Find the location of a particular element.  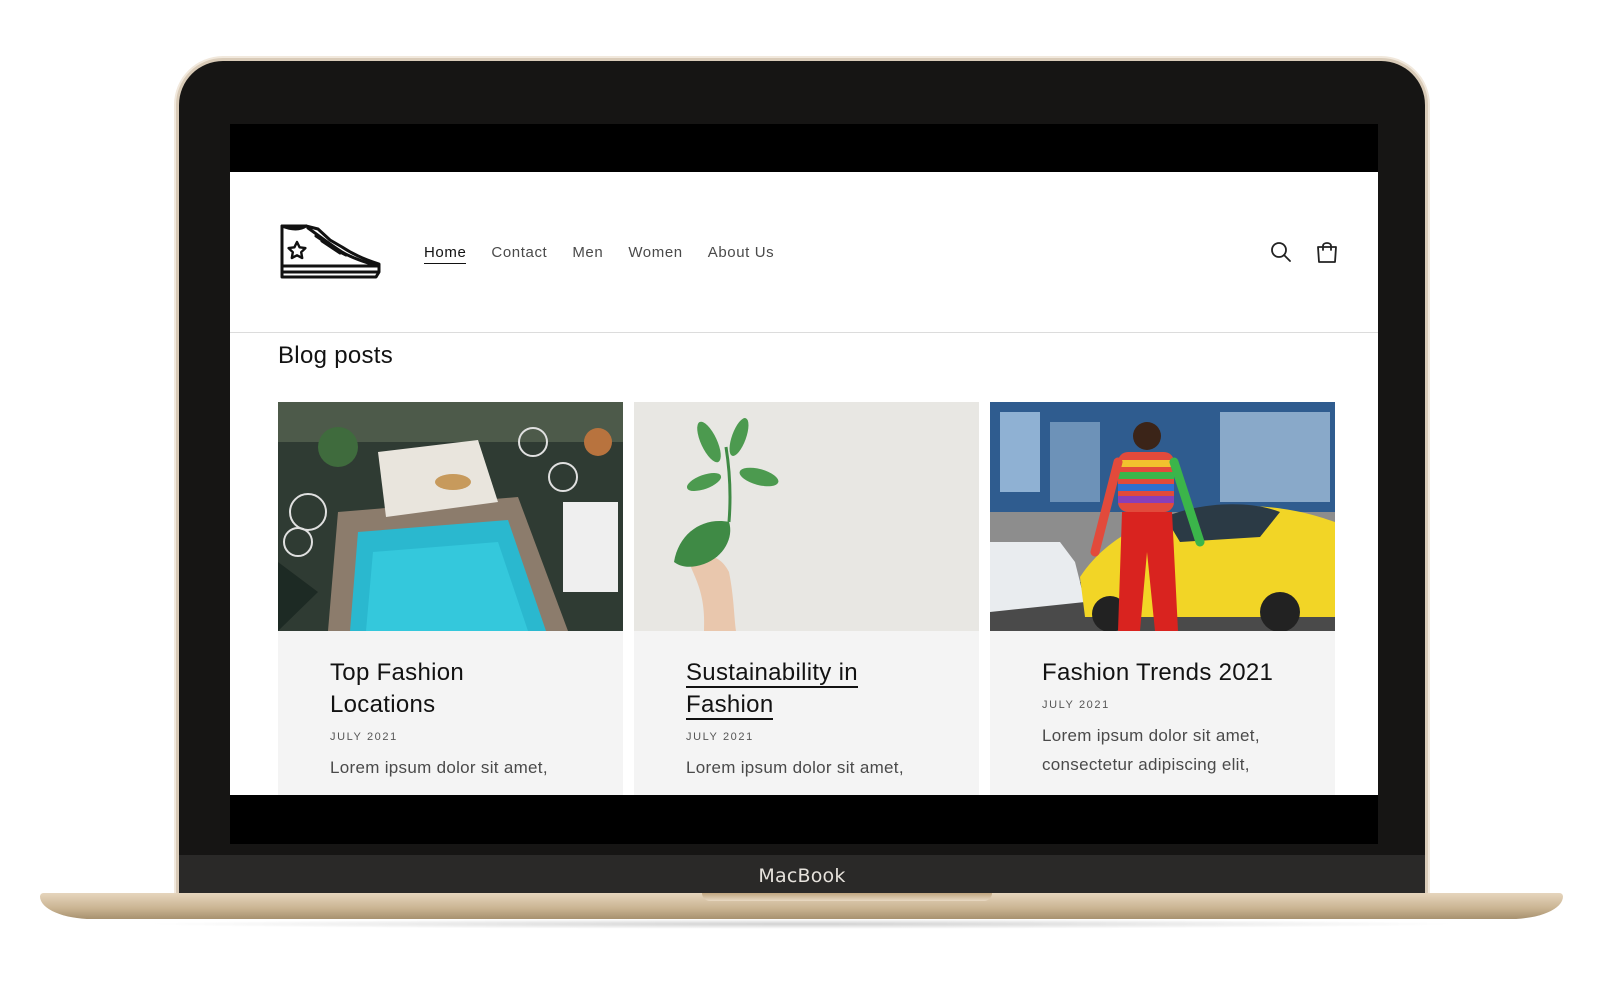

post-title: Fashion Trends 2021 is located at coordinates (1174, 673).